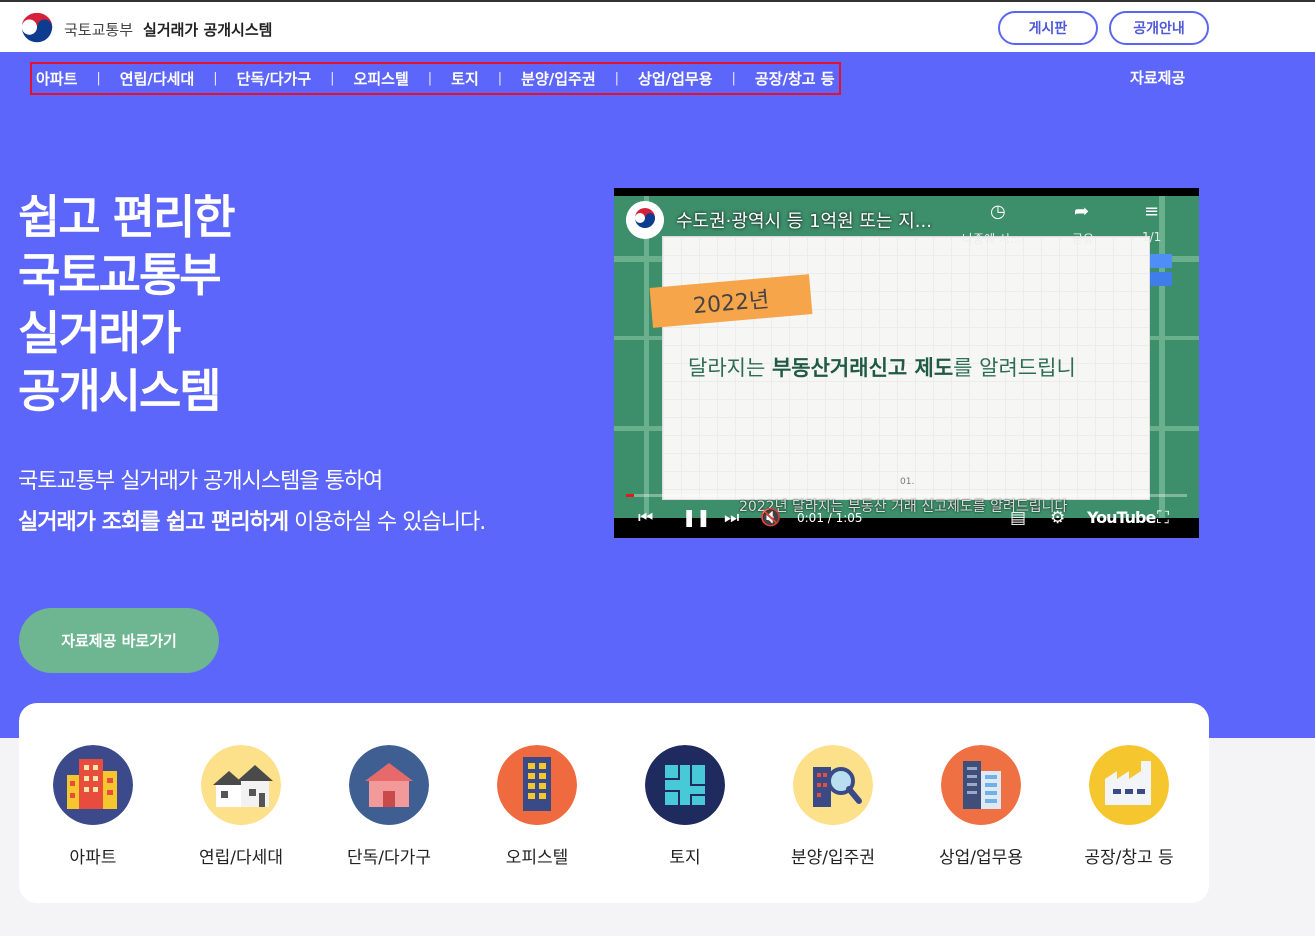 The image size is (1315, 936). I want to click on government-emblem-icon, so click(37, 29).